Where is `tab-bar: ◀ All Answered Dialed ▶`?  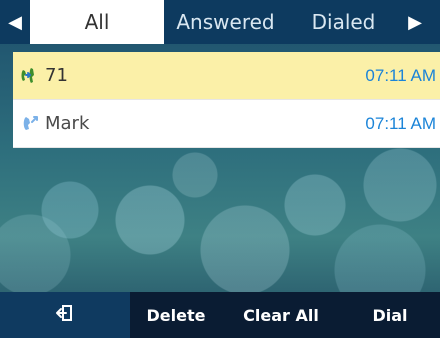
tab-bar: ◀ All Answered Dialed ▶ is located at coordinates (220, 22).